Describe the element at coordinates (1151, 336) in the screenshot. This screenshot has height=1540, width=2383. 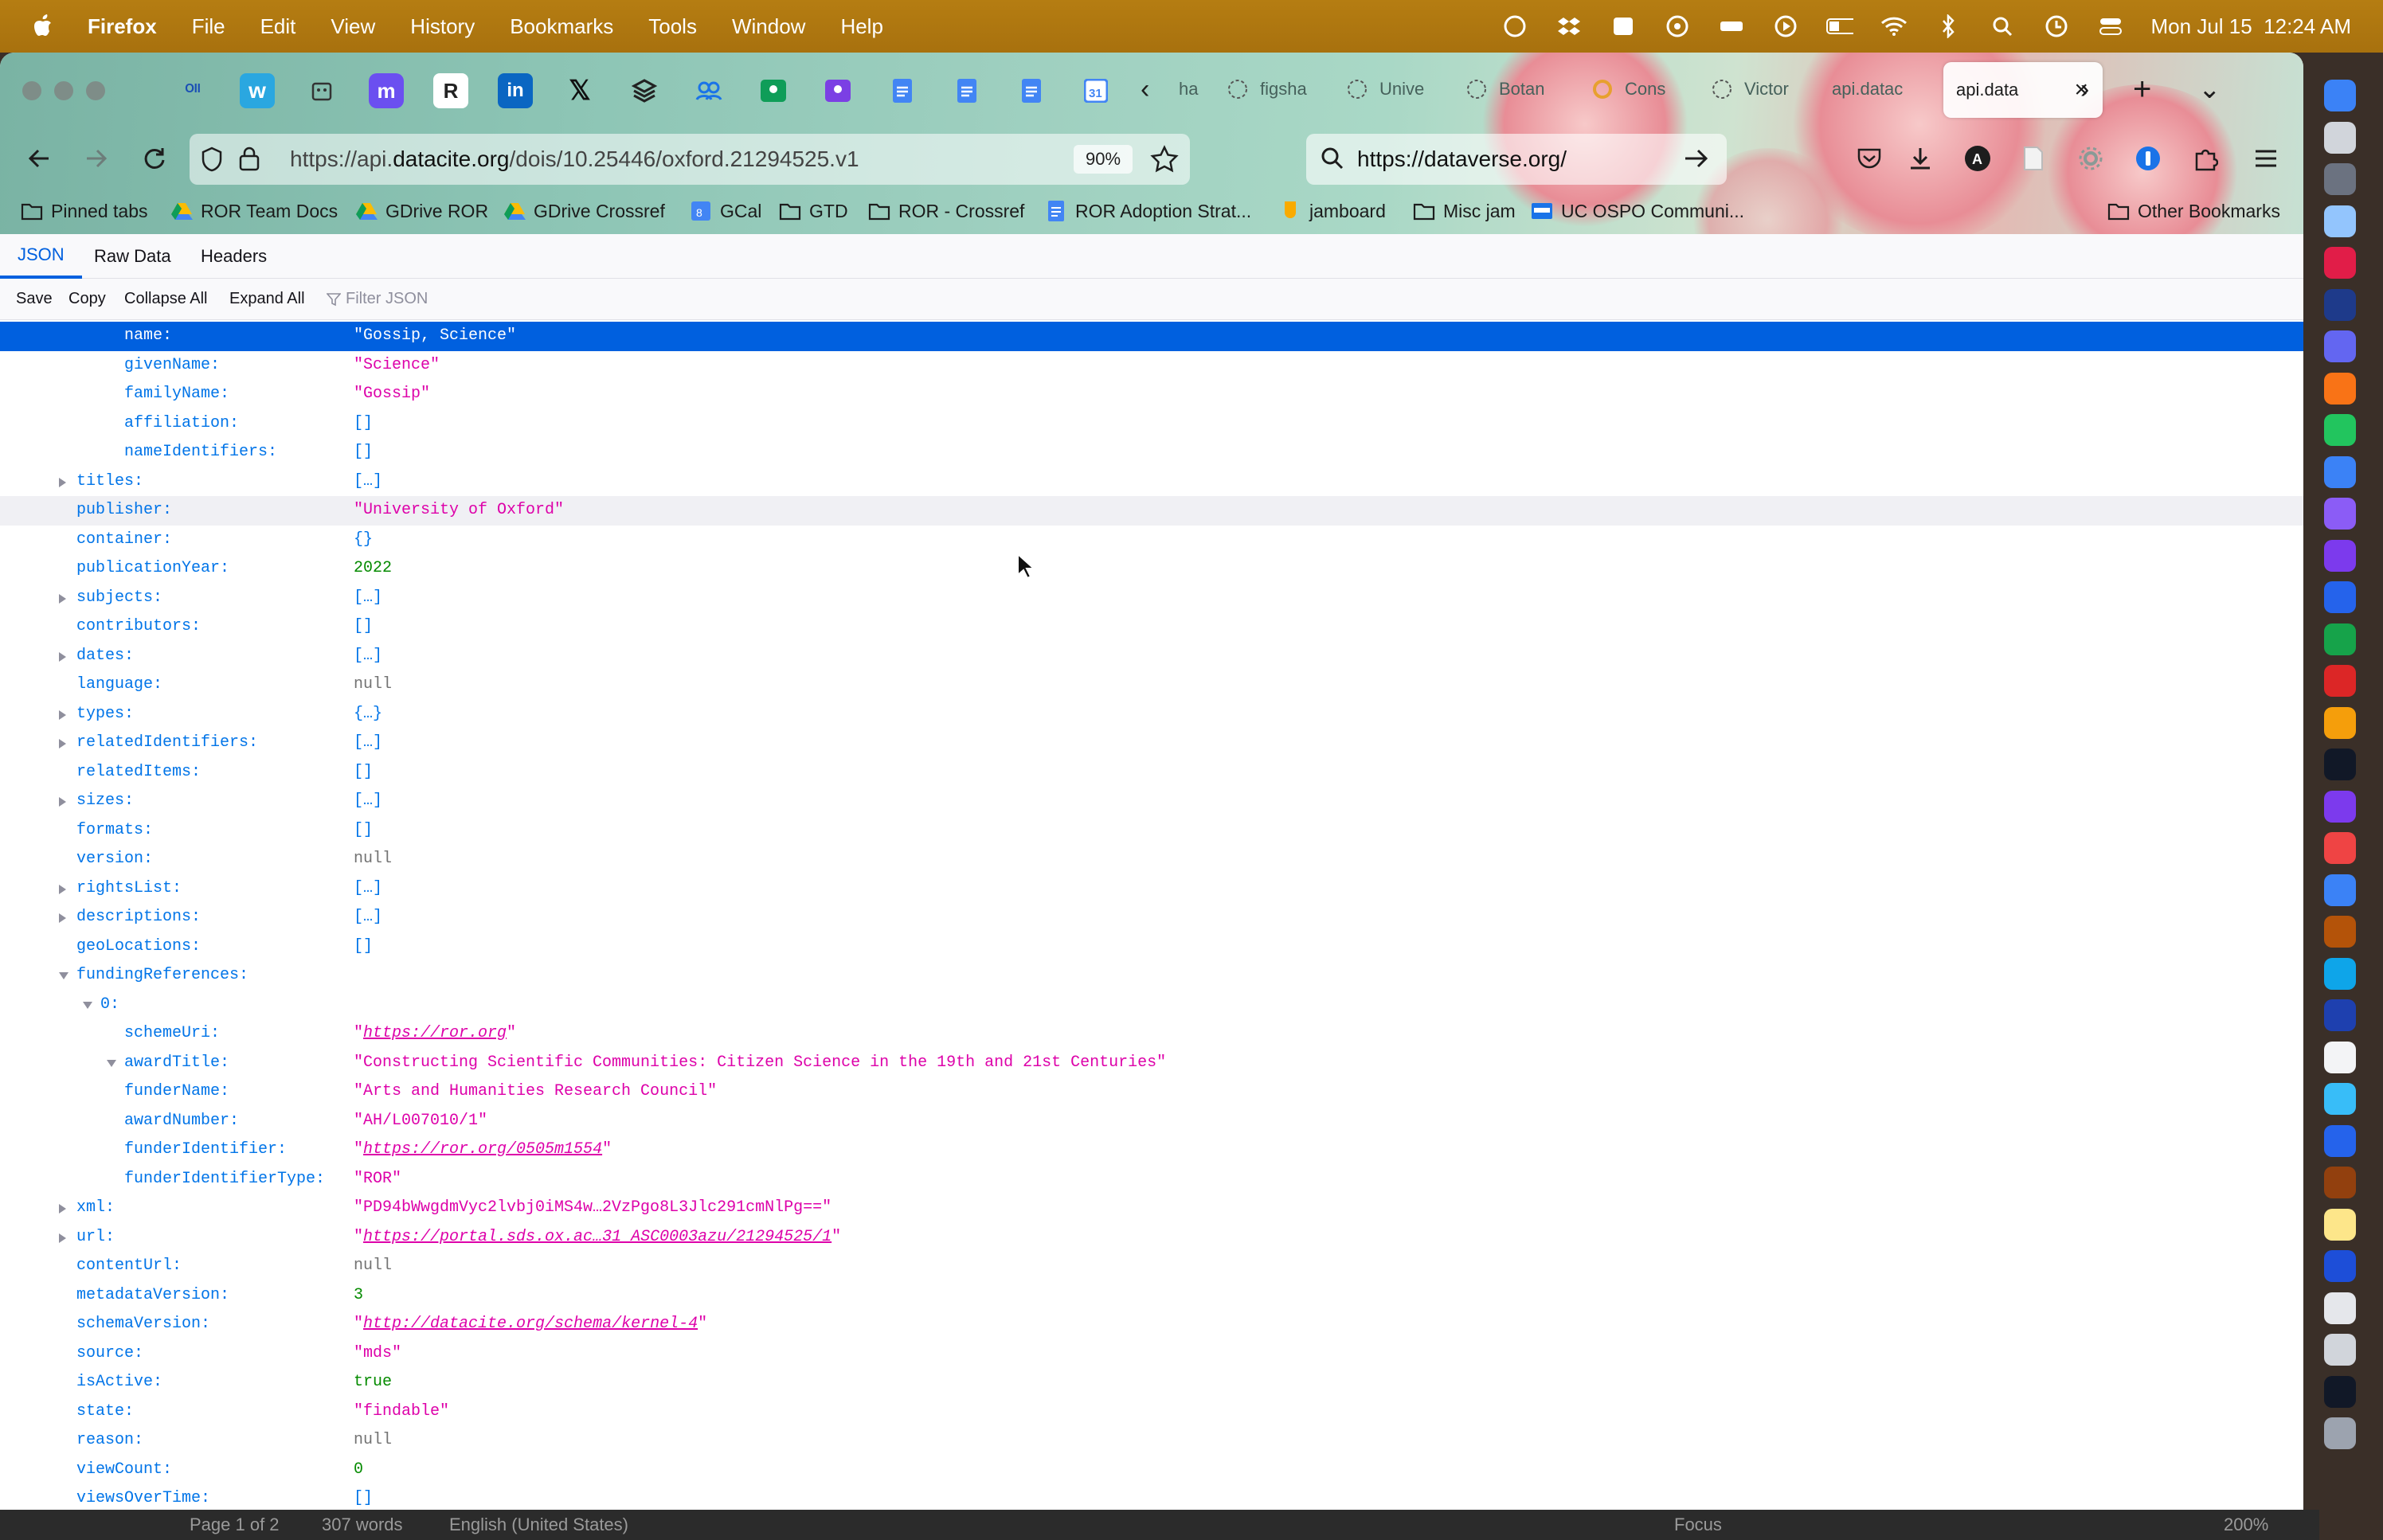
I see `json-row: name: "Gossip, Science"` at that location.